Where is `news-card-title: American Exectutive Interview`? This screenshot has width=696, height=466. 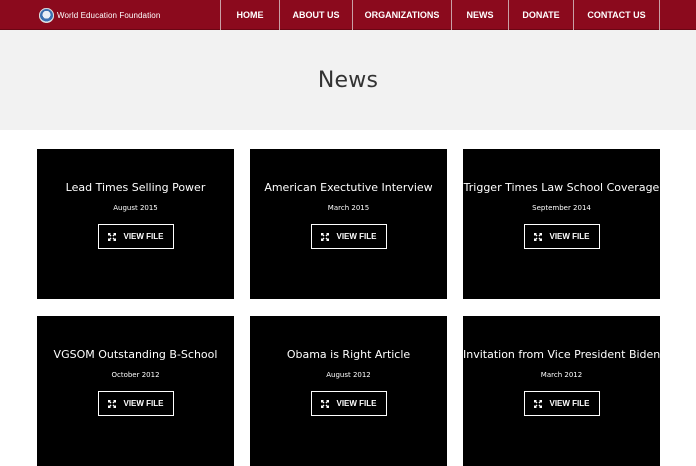
news-card-title: American Exectutive Interview is located at coordinates (348, 187).